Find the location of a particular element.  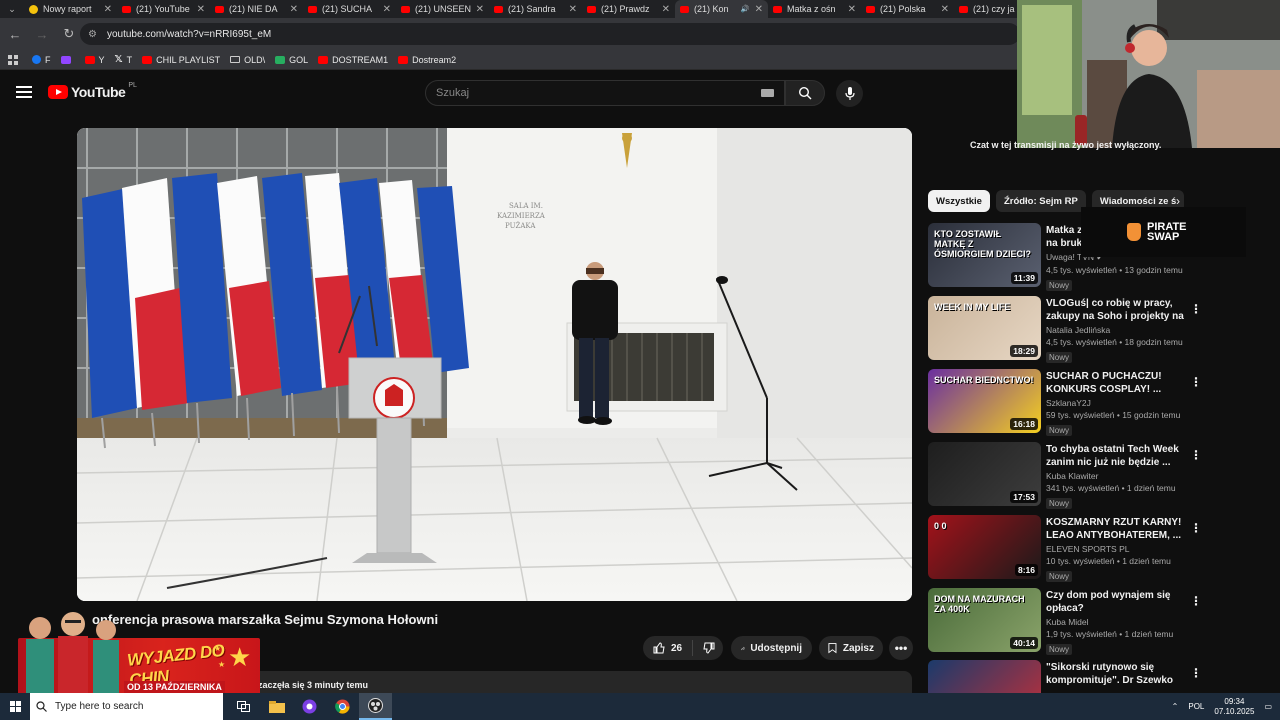

filter-chip: Wszystkie is located at coordinates (959, 201).